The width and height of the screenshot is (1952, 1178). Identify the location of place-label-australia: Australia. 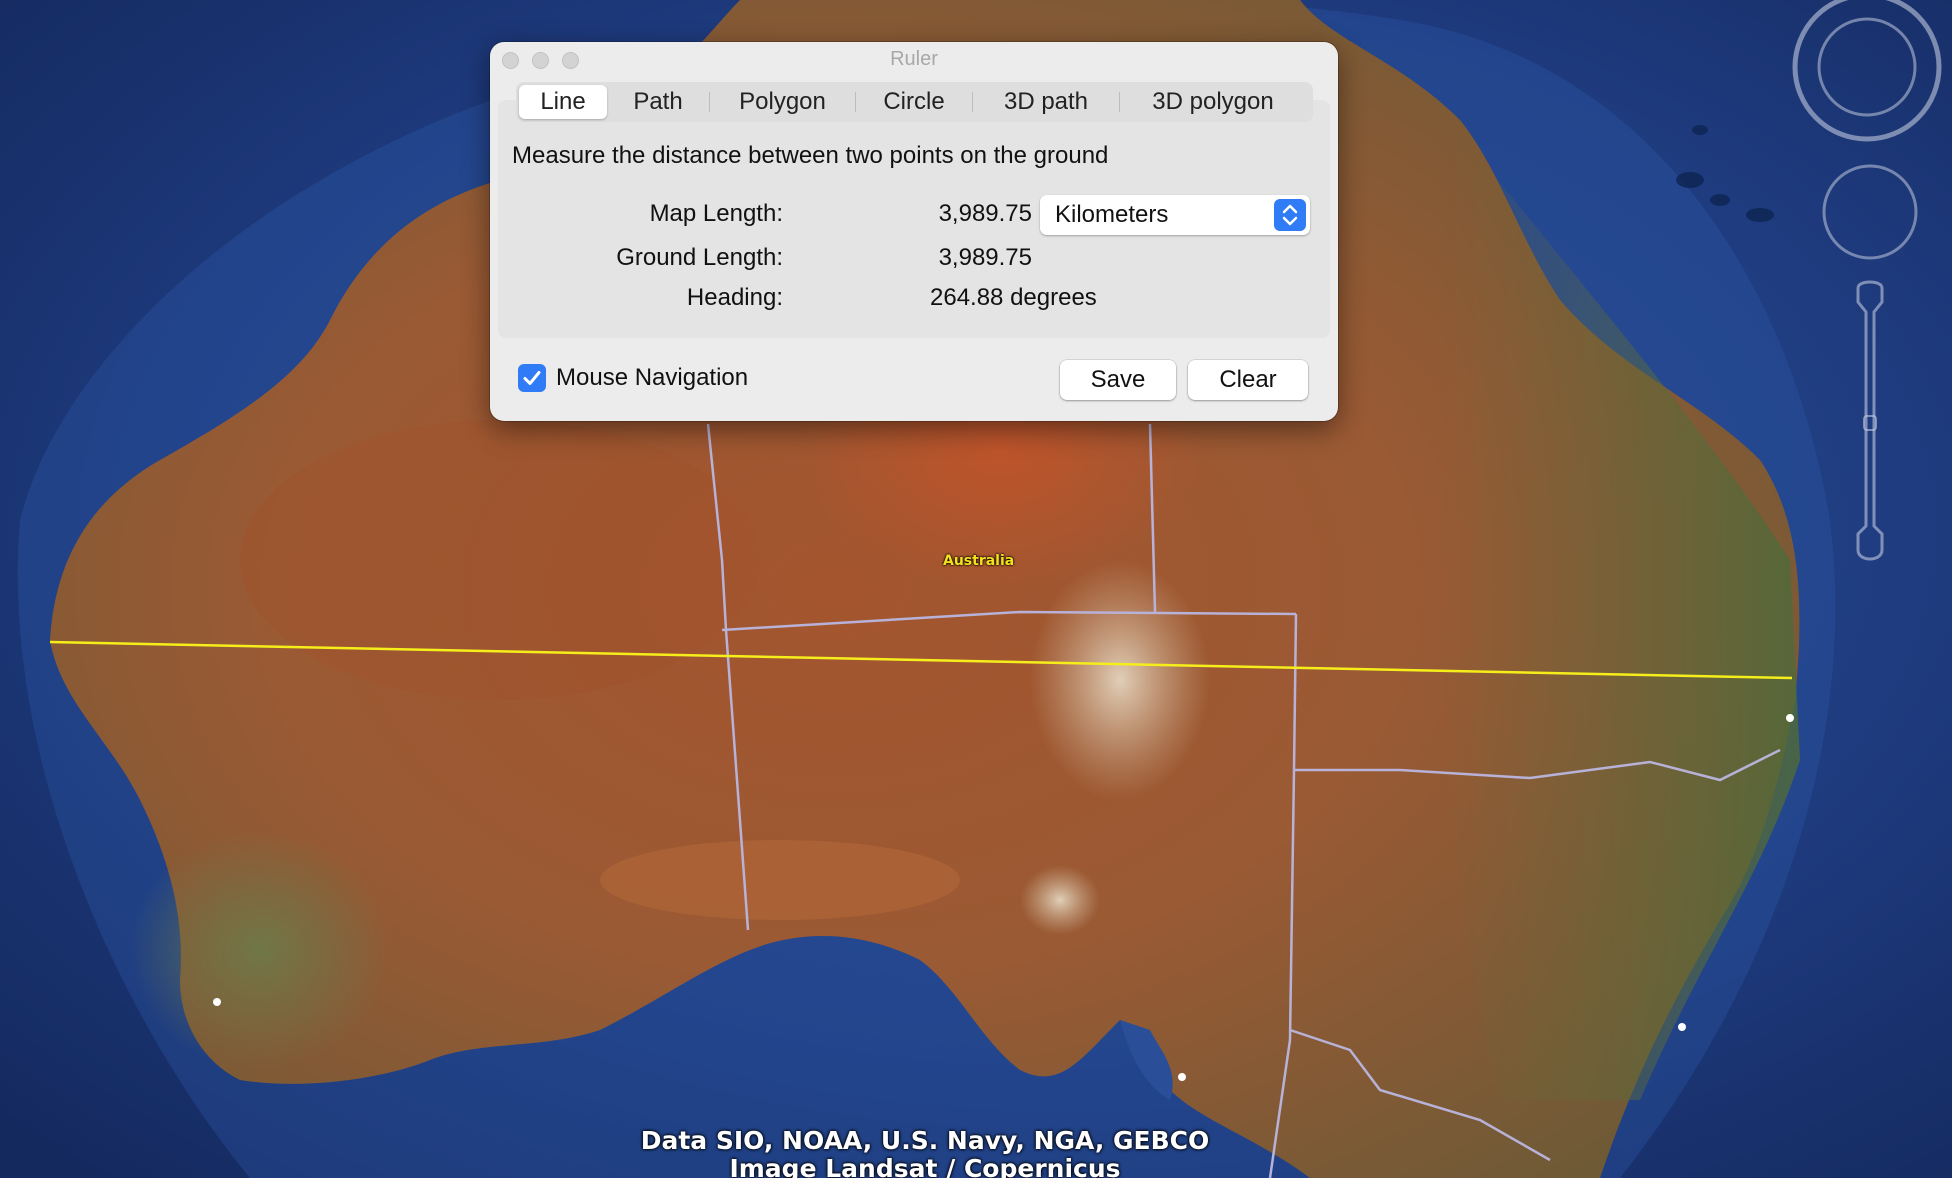
(978, 561).